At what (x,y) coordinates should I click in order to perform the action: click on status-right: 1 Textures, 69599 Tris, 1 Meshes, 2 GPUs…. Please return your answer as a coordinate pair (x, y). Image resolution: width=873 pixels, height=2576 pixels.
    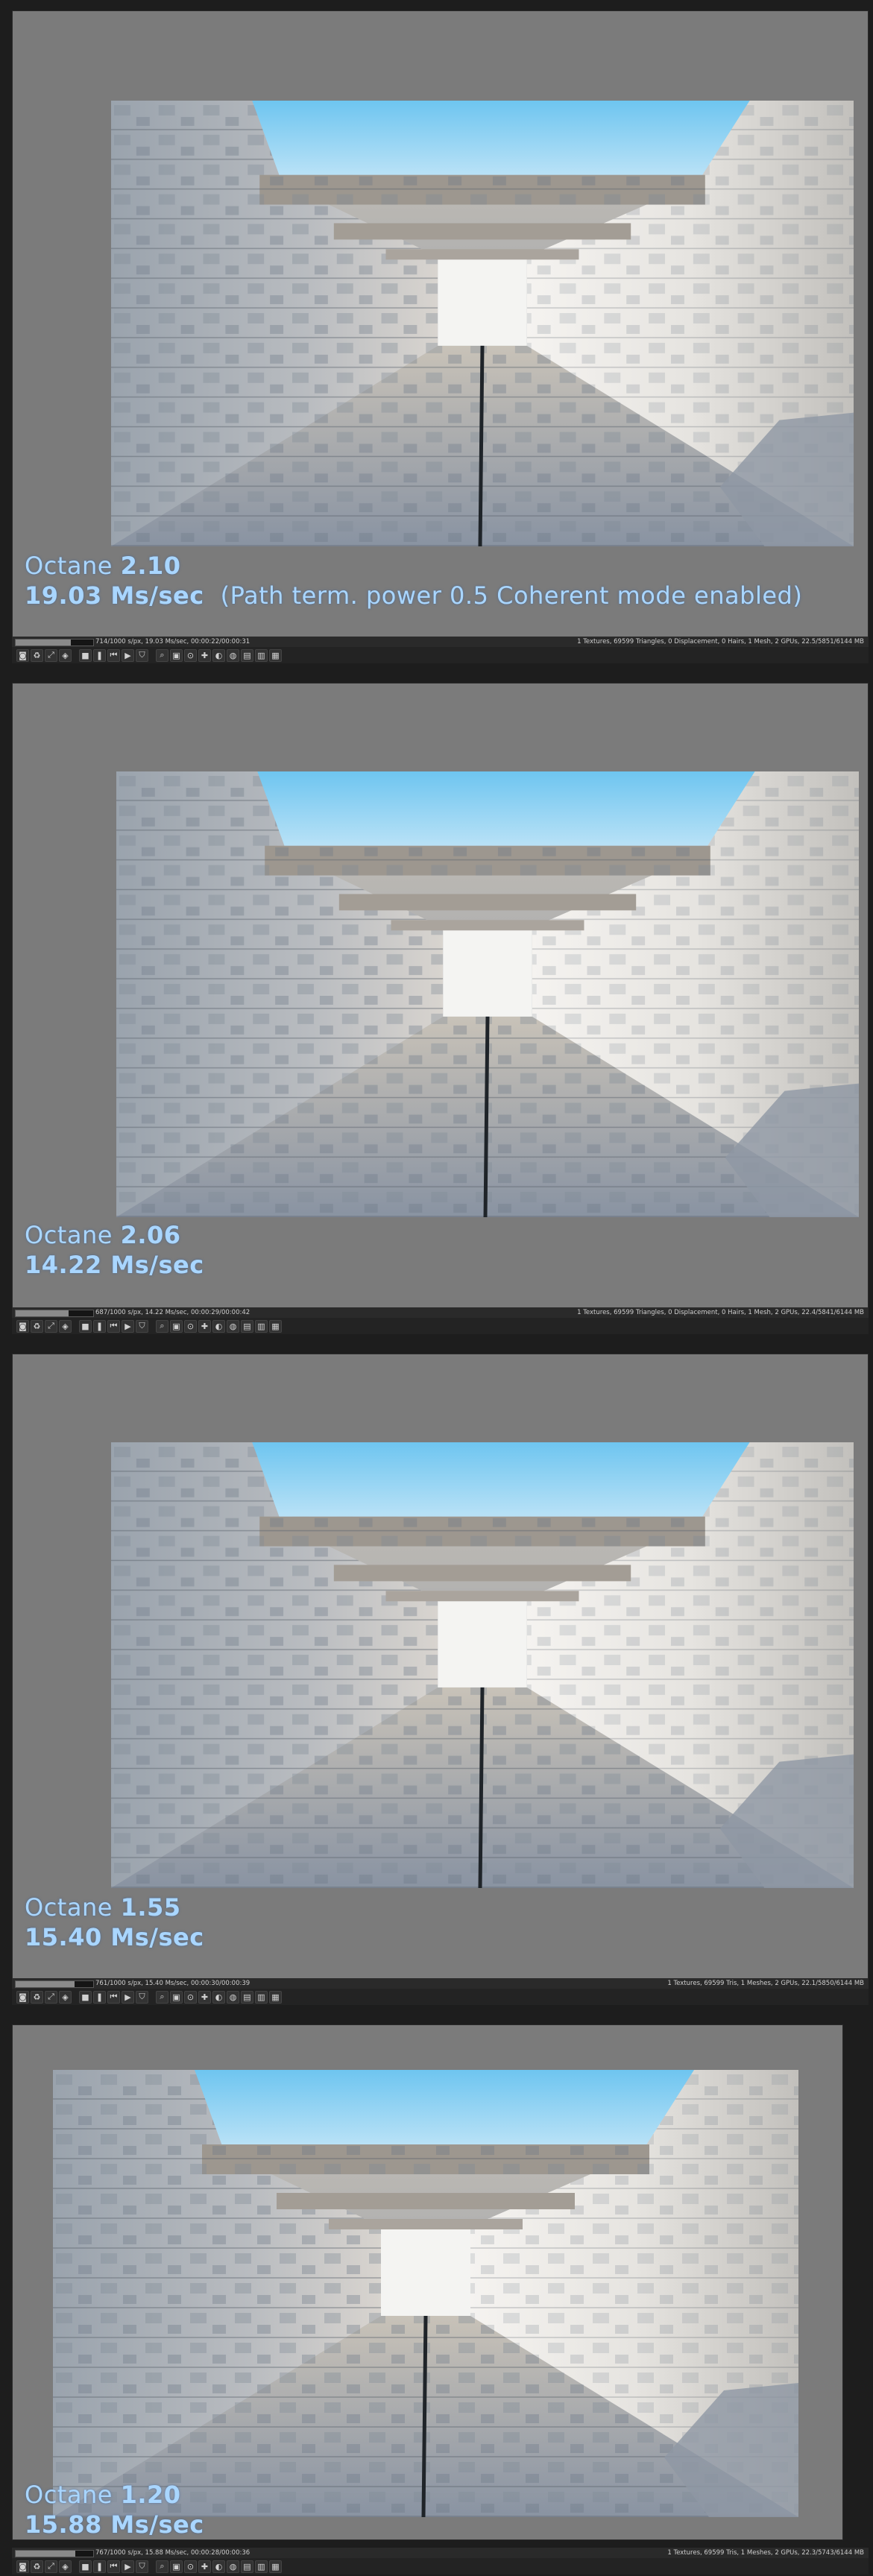
    Looking at the image, I should click on (765, 2553).